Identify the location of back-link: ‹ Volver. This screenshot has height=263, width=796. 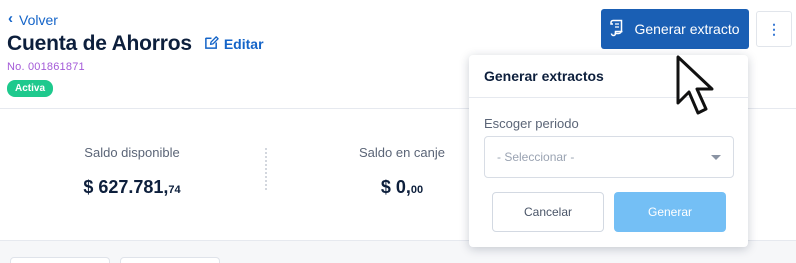
(33, 19).